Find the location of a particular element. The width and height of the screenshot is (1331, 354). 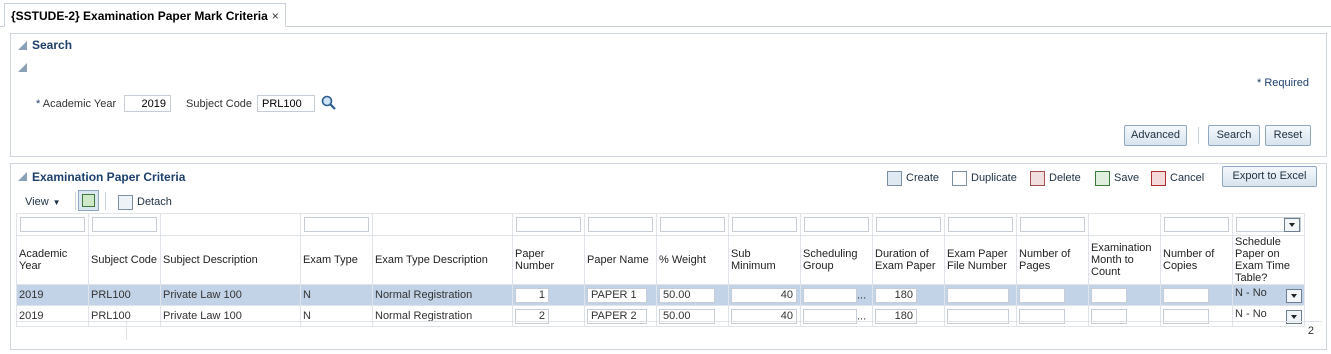

weight-input: 50.00 is located at coordinates (687, 295).